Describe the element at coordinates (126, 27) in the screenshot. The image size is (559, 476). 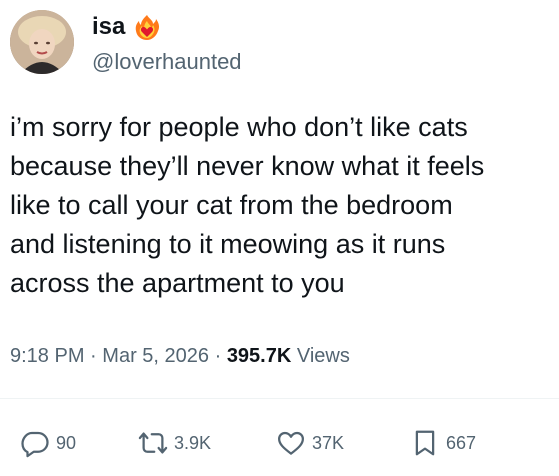
I see `author-name-row: isa` at that location.